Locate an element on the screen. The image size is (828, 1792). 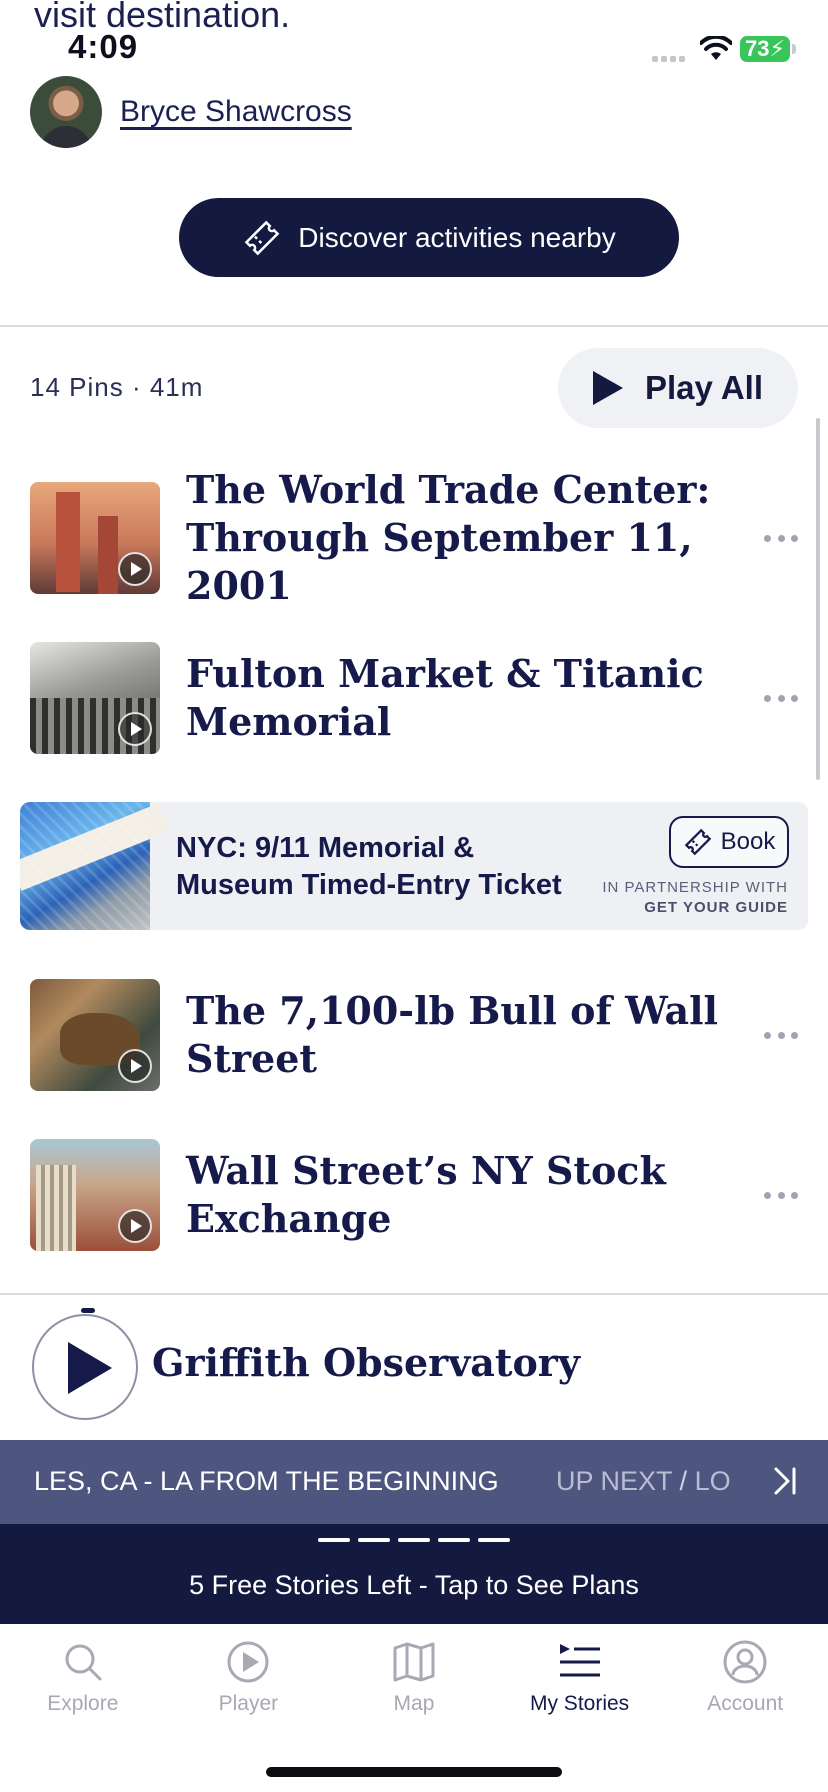
tab-account: Account is located at coordinates (745, 1684).